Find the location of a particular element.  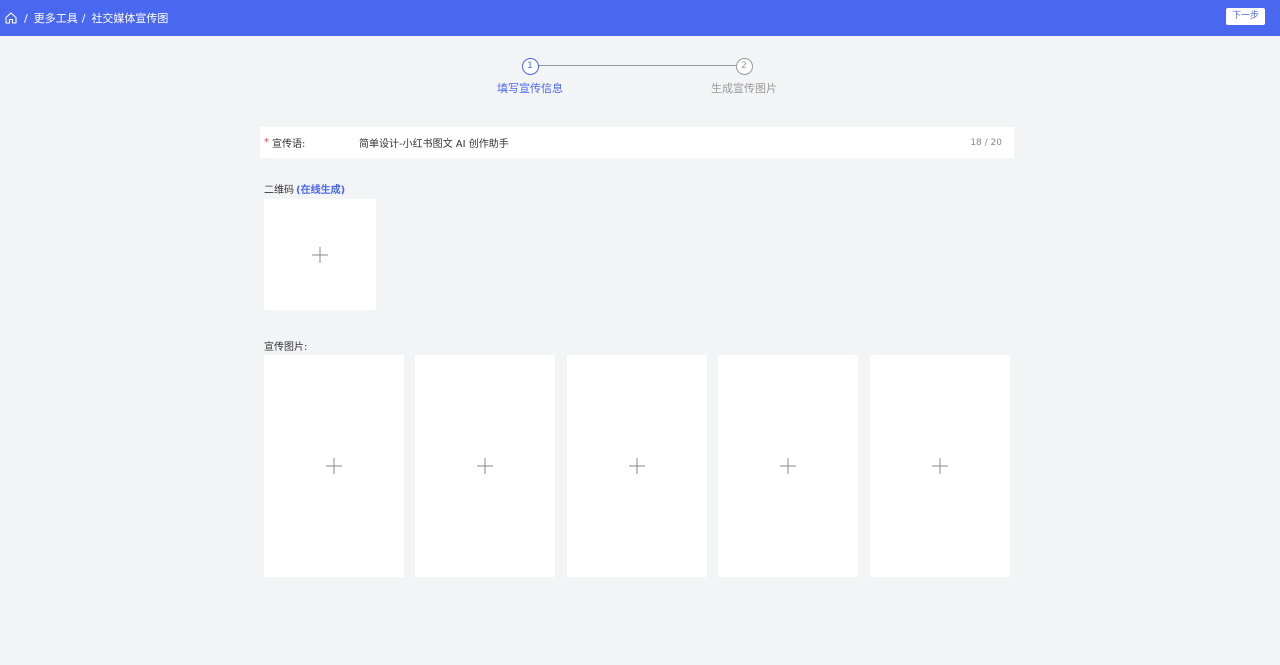

slogan-input is located at coordinates (649, 142).